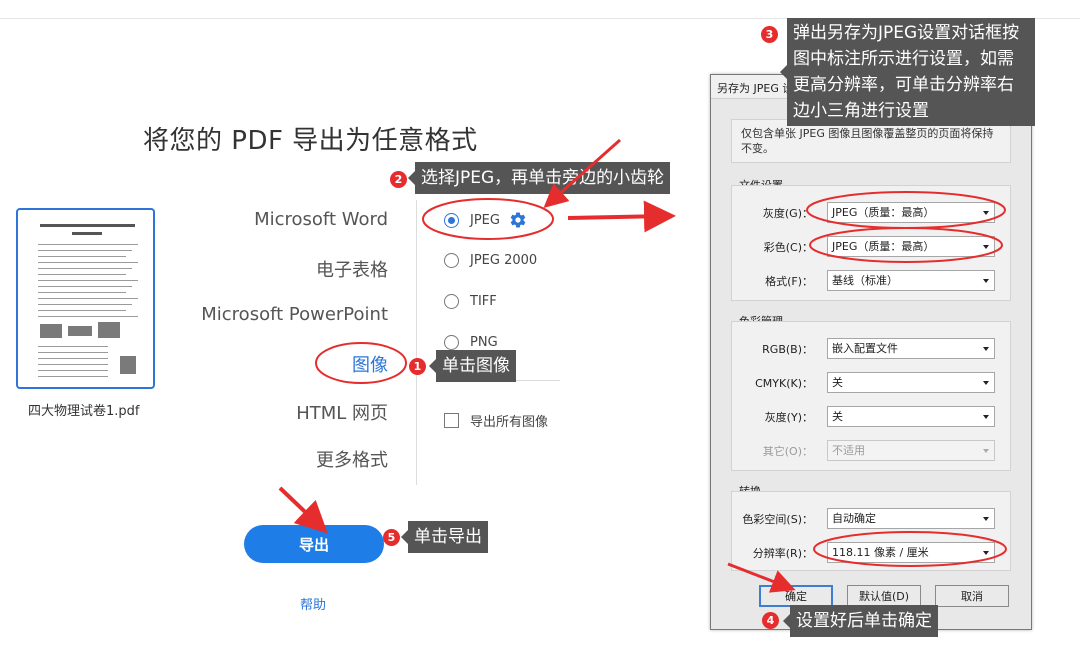 Image resolution: width=1080 pixels, height=664 pixels. Describe the element at coordinates (906, 245) in the screenshot. I see `highlight-color-ellipse` at that location.